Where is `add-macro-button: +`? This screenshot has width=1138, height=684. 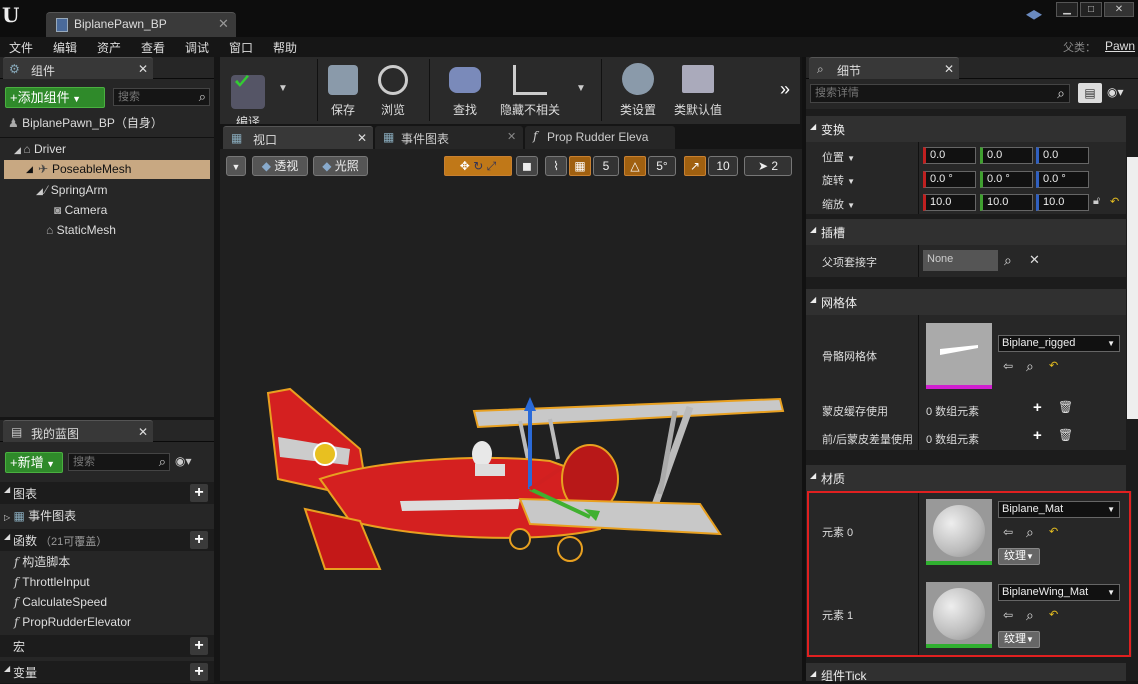 add-macro-button: + is located at coordinates (199, 646).